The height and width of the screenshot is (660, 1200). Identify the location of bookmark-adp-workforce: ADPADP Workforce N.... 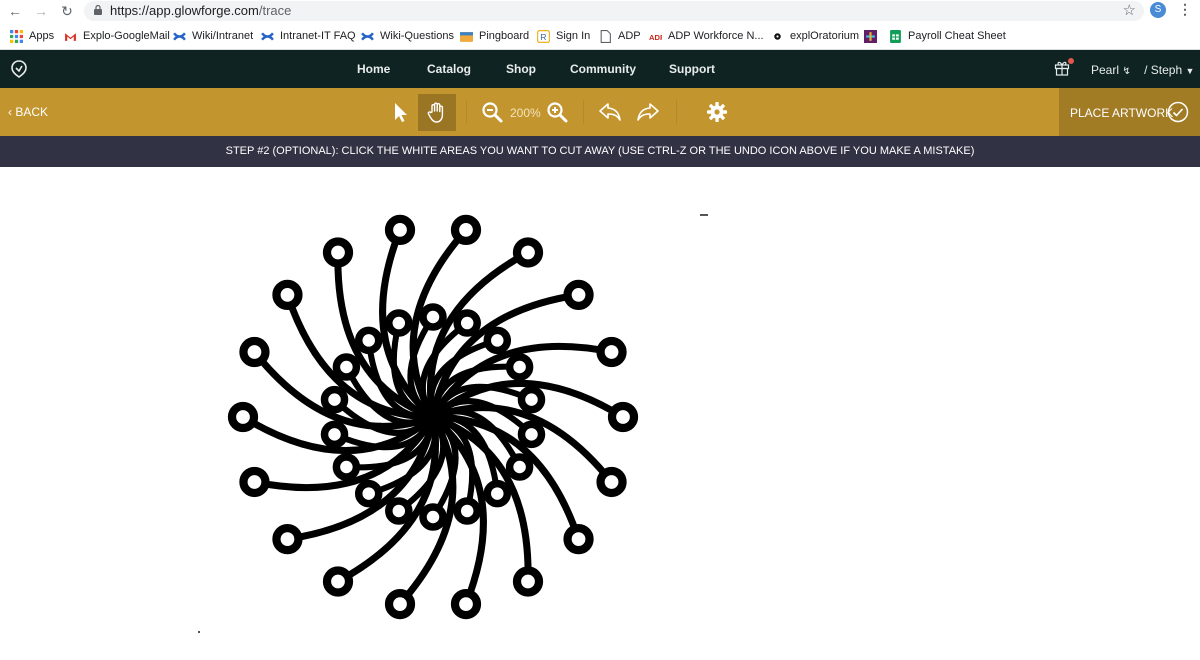
(706, 36).